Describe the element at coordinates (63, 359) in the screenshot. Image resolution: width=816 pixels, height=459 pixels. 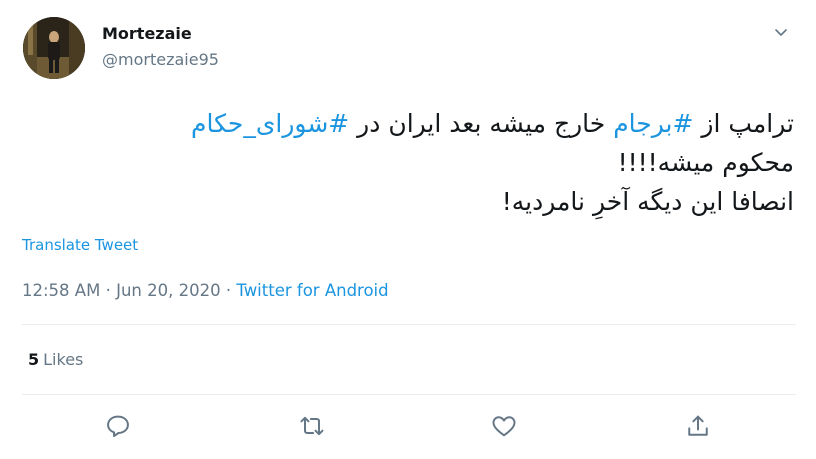
I see `likes-label: Likes` at that location.